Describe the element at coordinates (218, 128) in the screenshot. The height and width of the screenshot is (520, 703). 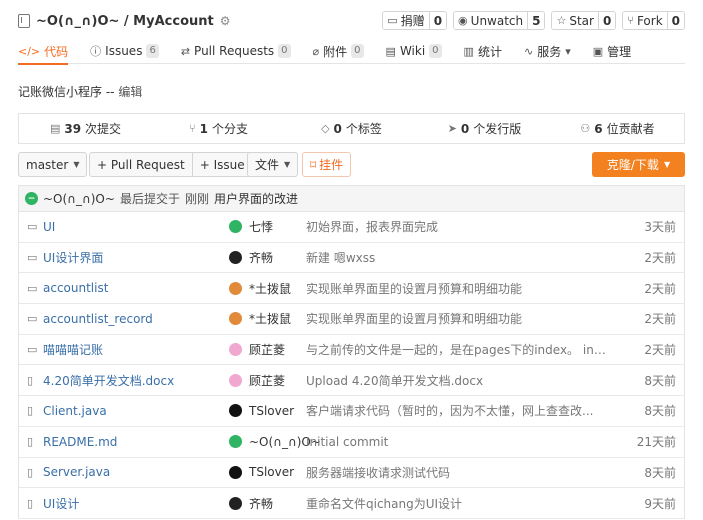
I see `stat-branches: ⑂ 1 个分支` at that location.